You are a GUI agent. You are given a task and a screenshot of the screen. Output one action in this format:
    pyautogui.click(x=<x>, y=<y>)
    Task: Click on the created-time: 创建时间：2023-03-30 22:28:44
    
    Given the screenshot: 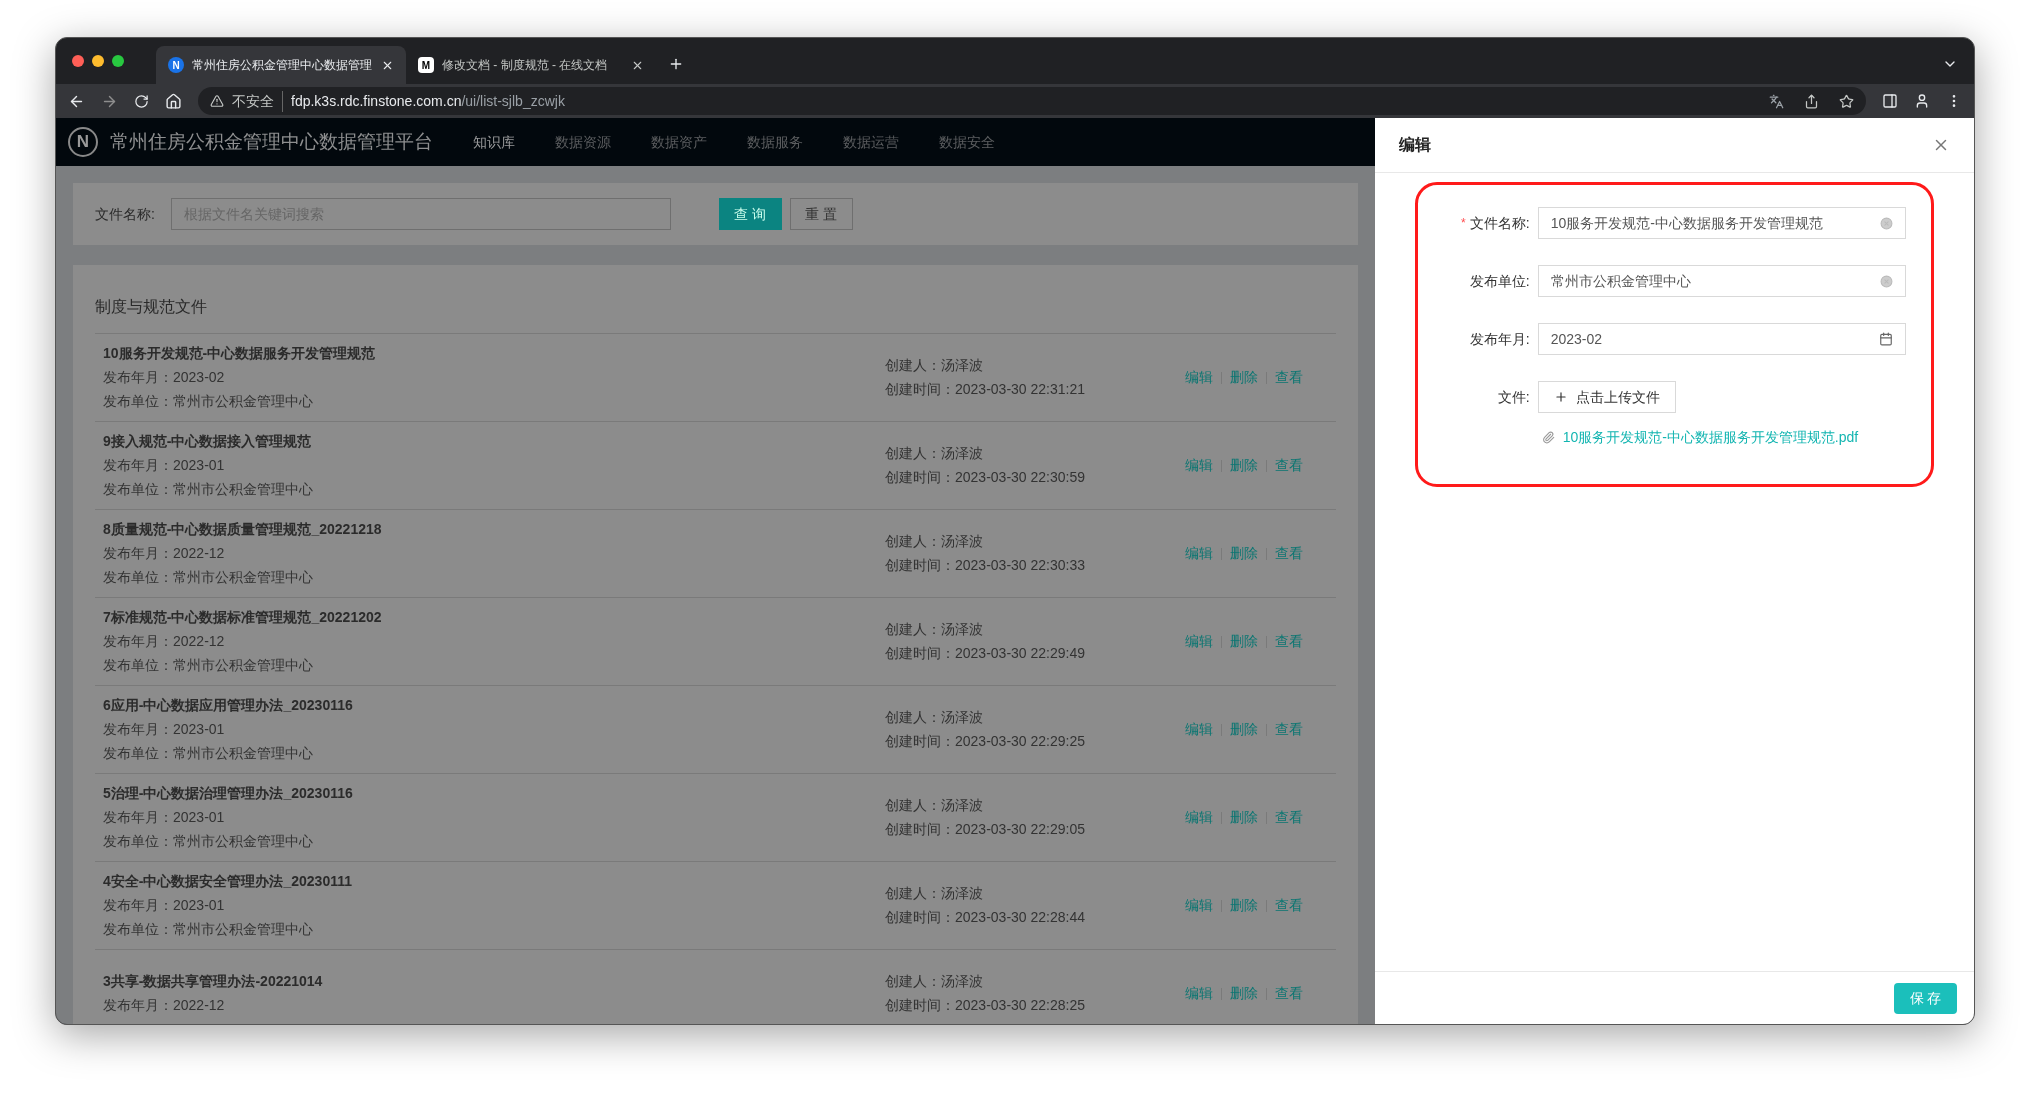 What is the action you would take?
    pyautogui.click(x=985, y=917)
    